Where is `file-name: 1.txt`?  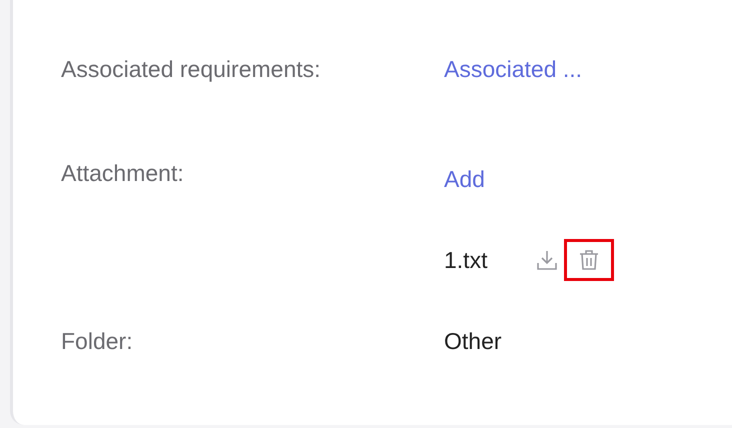 file-name: 1.txt is located at coordinates (466, 260).